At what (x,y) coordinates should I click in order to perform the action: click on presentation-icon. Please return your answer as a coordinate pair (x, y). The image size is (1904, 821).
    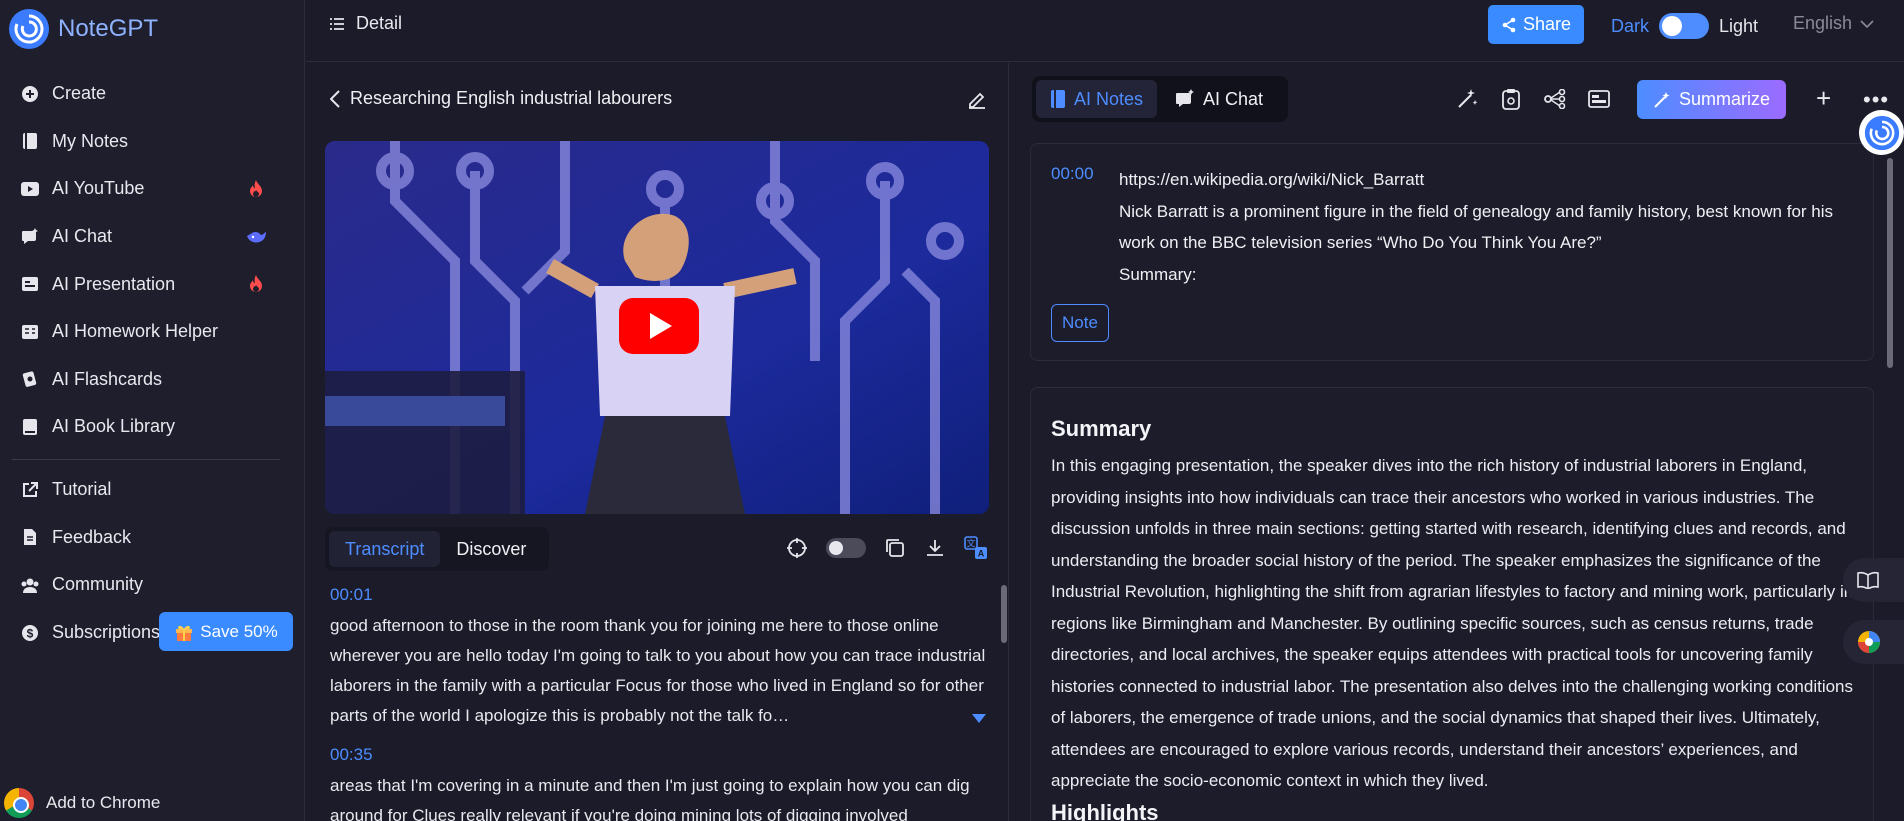
    Looking at the image, I should click on (30, 284).